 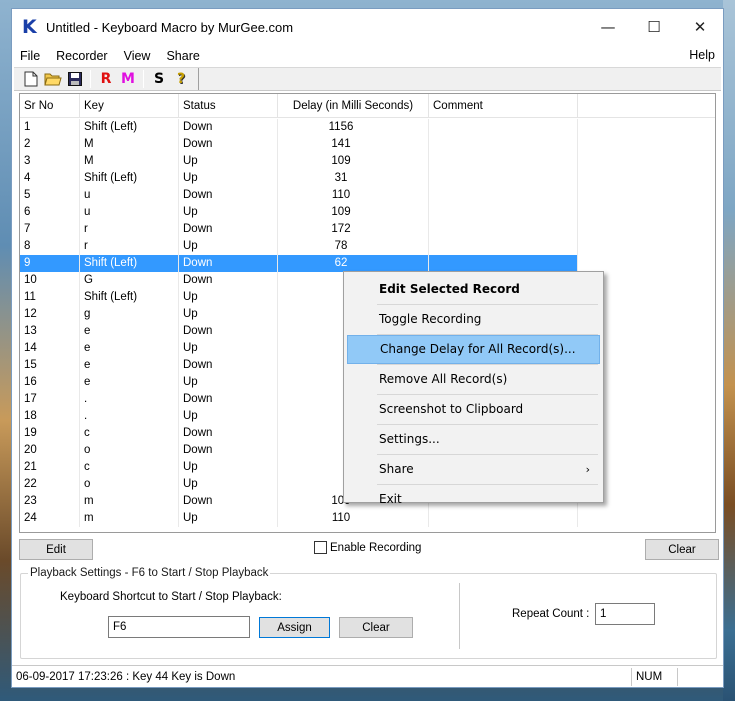 I want to click on context-menu-item: Share ›, so click(x=473, y=469).